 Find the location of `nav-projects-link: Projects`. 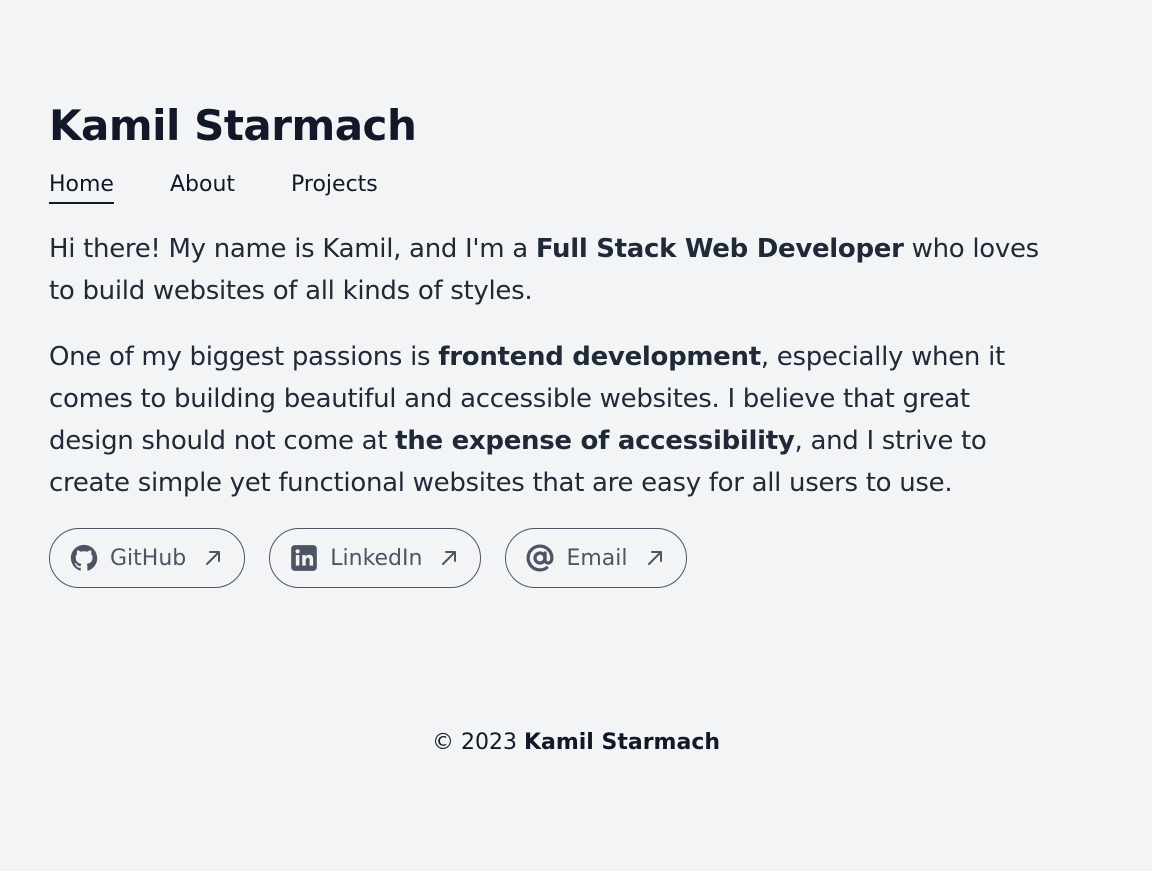

nav-projects-link: Projects is located at coordinates (334, 186).